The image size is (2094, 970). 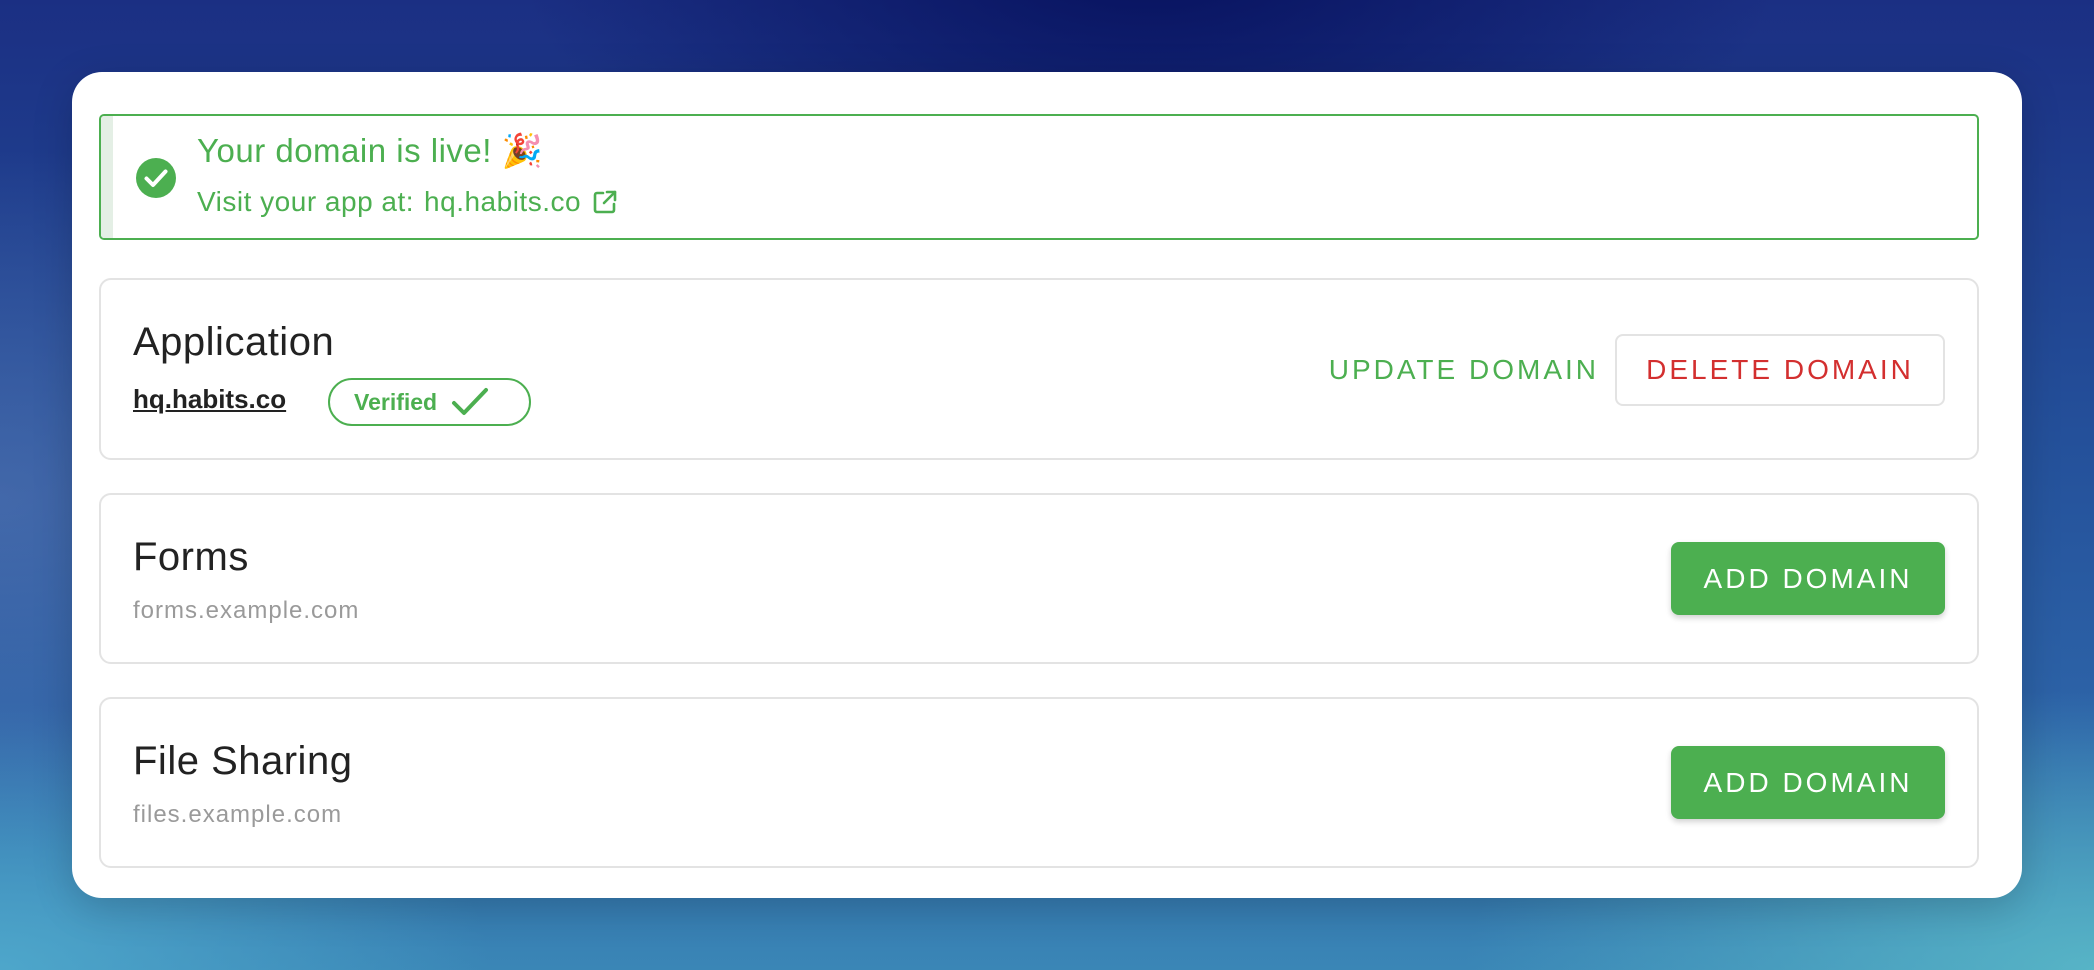 What do you see at coordinates (396, 401) in the screenshot?
I see `verified-label: Verified` at bounding box center [396, 401].